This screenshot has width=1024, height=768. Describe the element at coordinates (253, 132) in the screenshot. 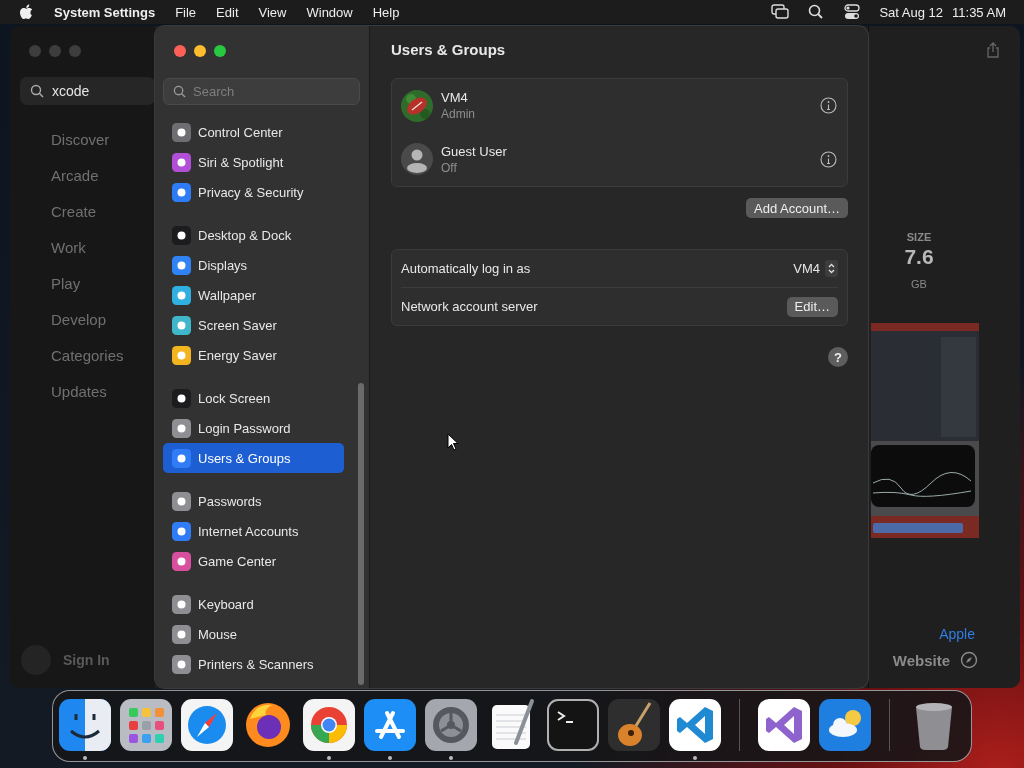

I see `sidebar-item: Control Center` at that location.